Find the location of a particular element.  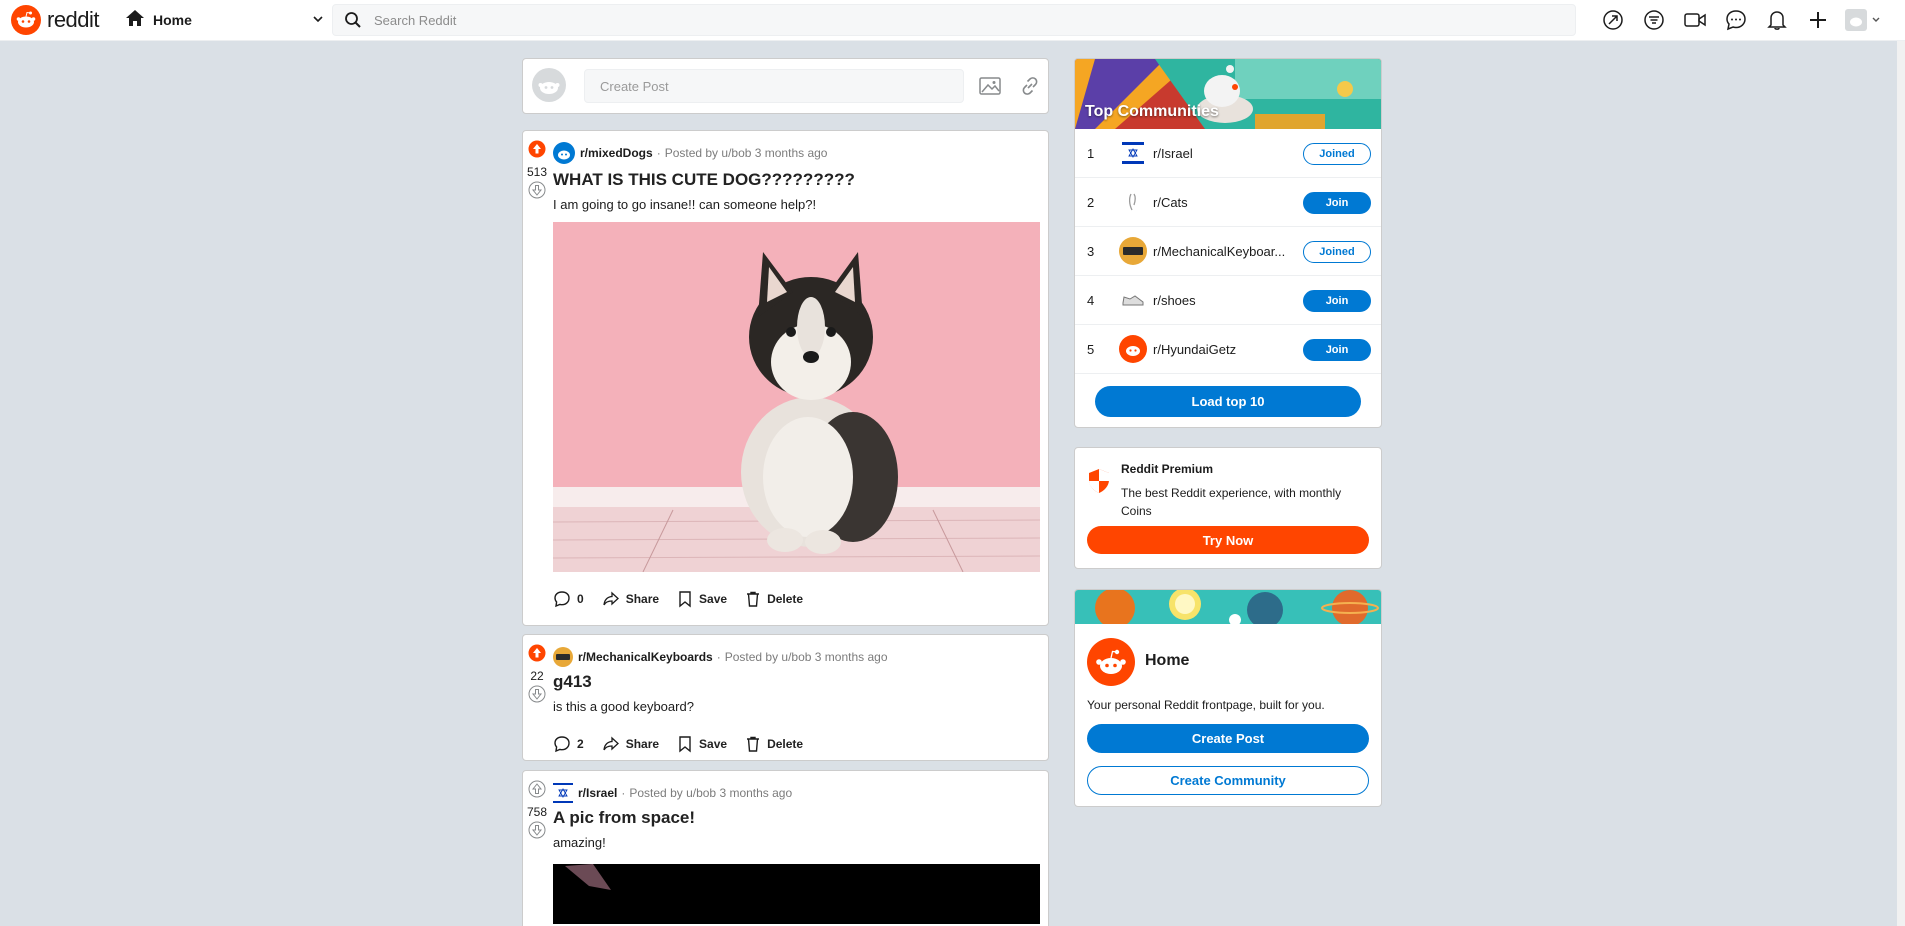

load-top-10-button: Load top 10 is located at coordinates (1228, 401).